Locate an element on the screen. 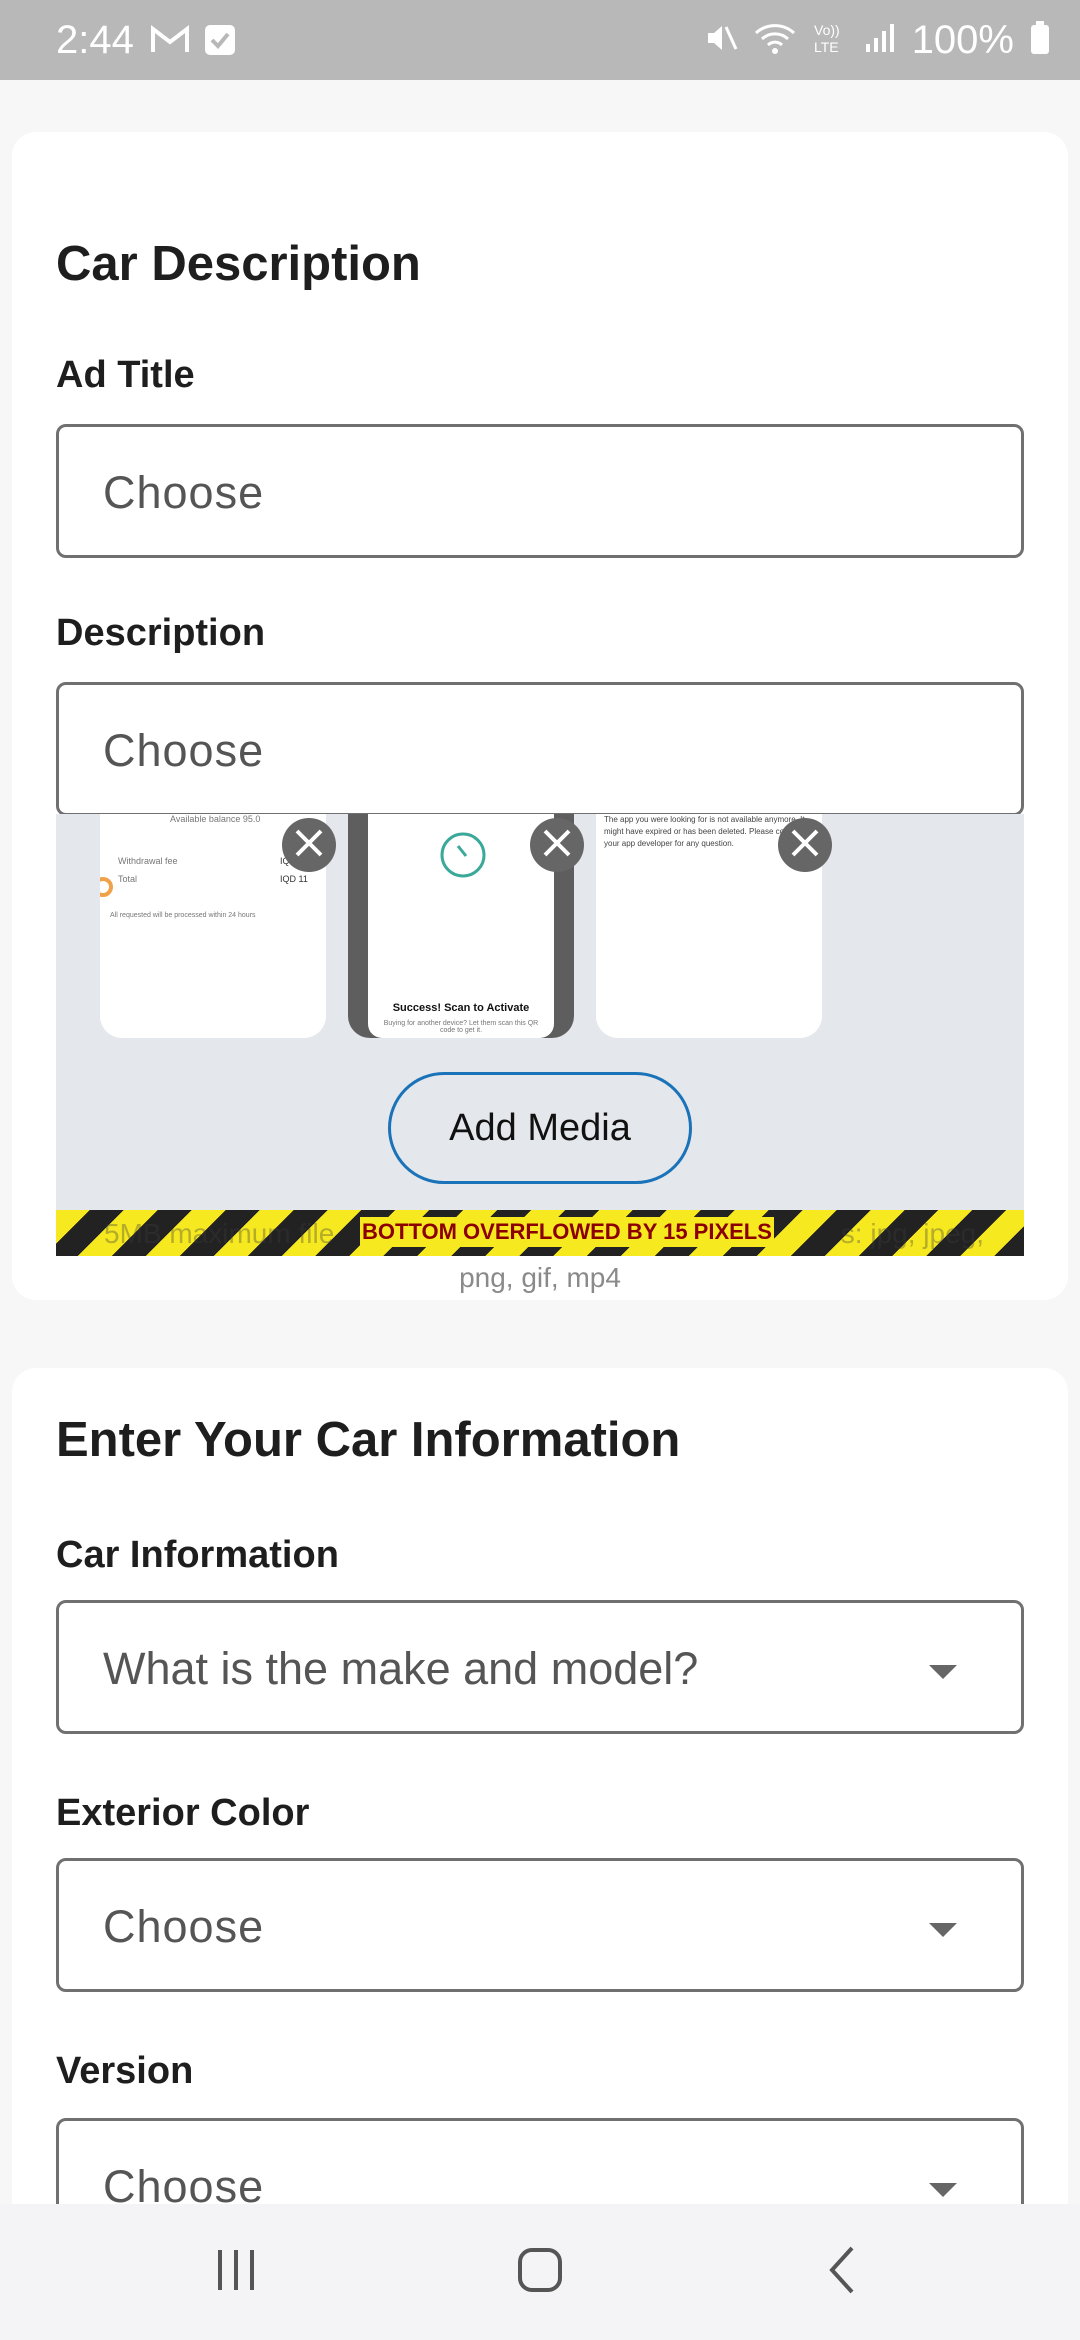 The image size is (1080, 2340). home-button is located at coordinates (540, 2272).